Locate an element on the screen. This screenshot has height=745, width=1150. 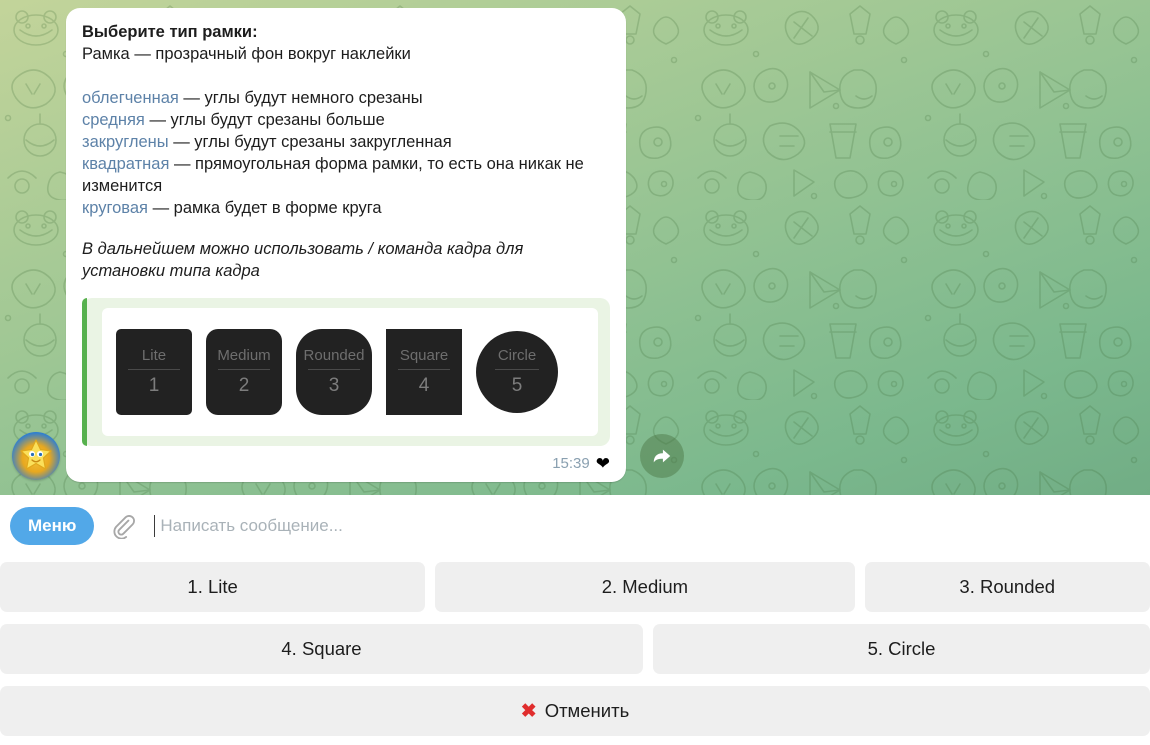
message-subtitle: Рамка — прозрачный фон вокруг наклейки is located at coordinates (246, 54).